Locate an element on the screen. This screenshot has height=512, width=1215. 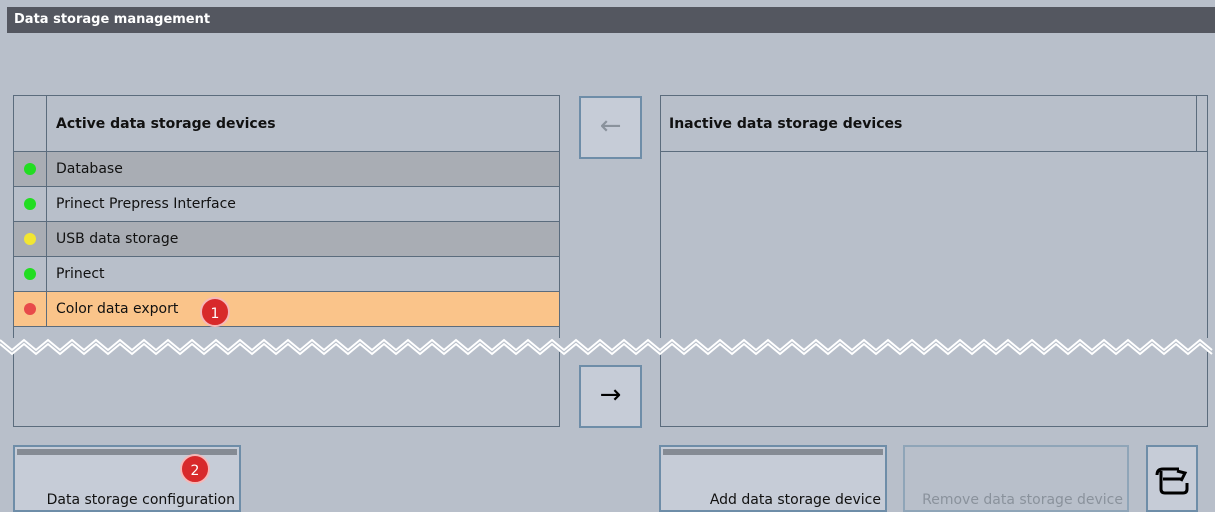
device-row: Database is located at coordinates (286, 169).